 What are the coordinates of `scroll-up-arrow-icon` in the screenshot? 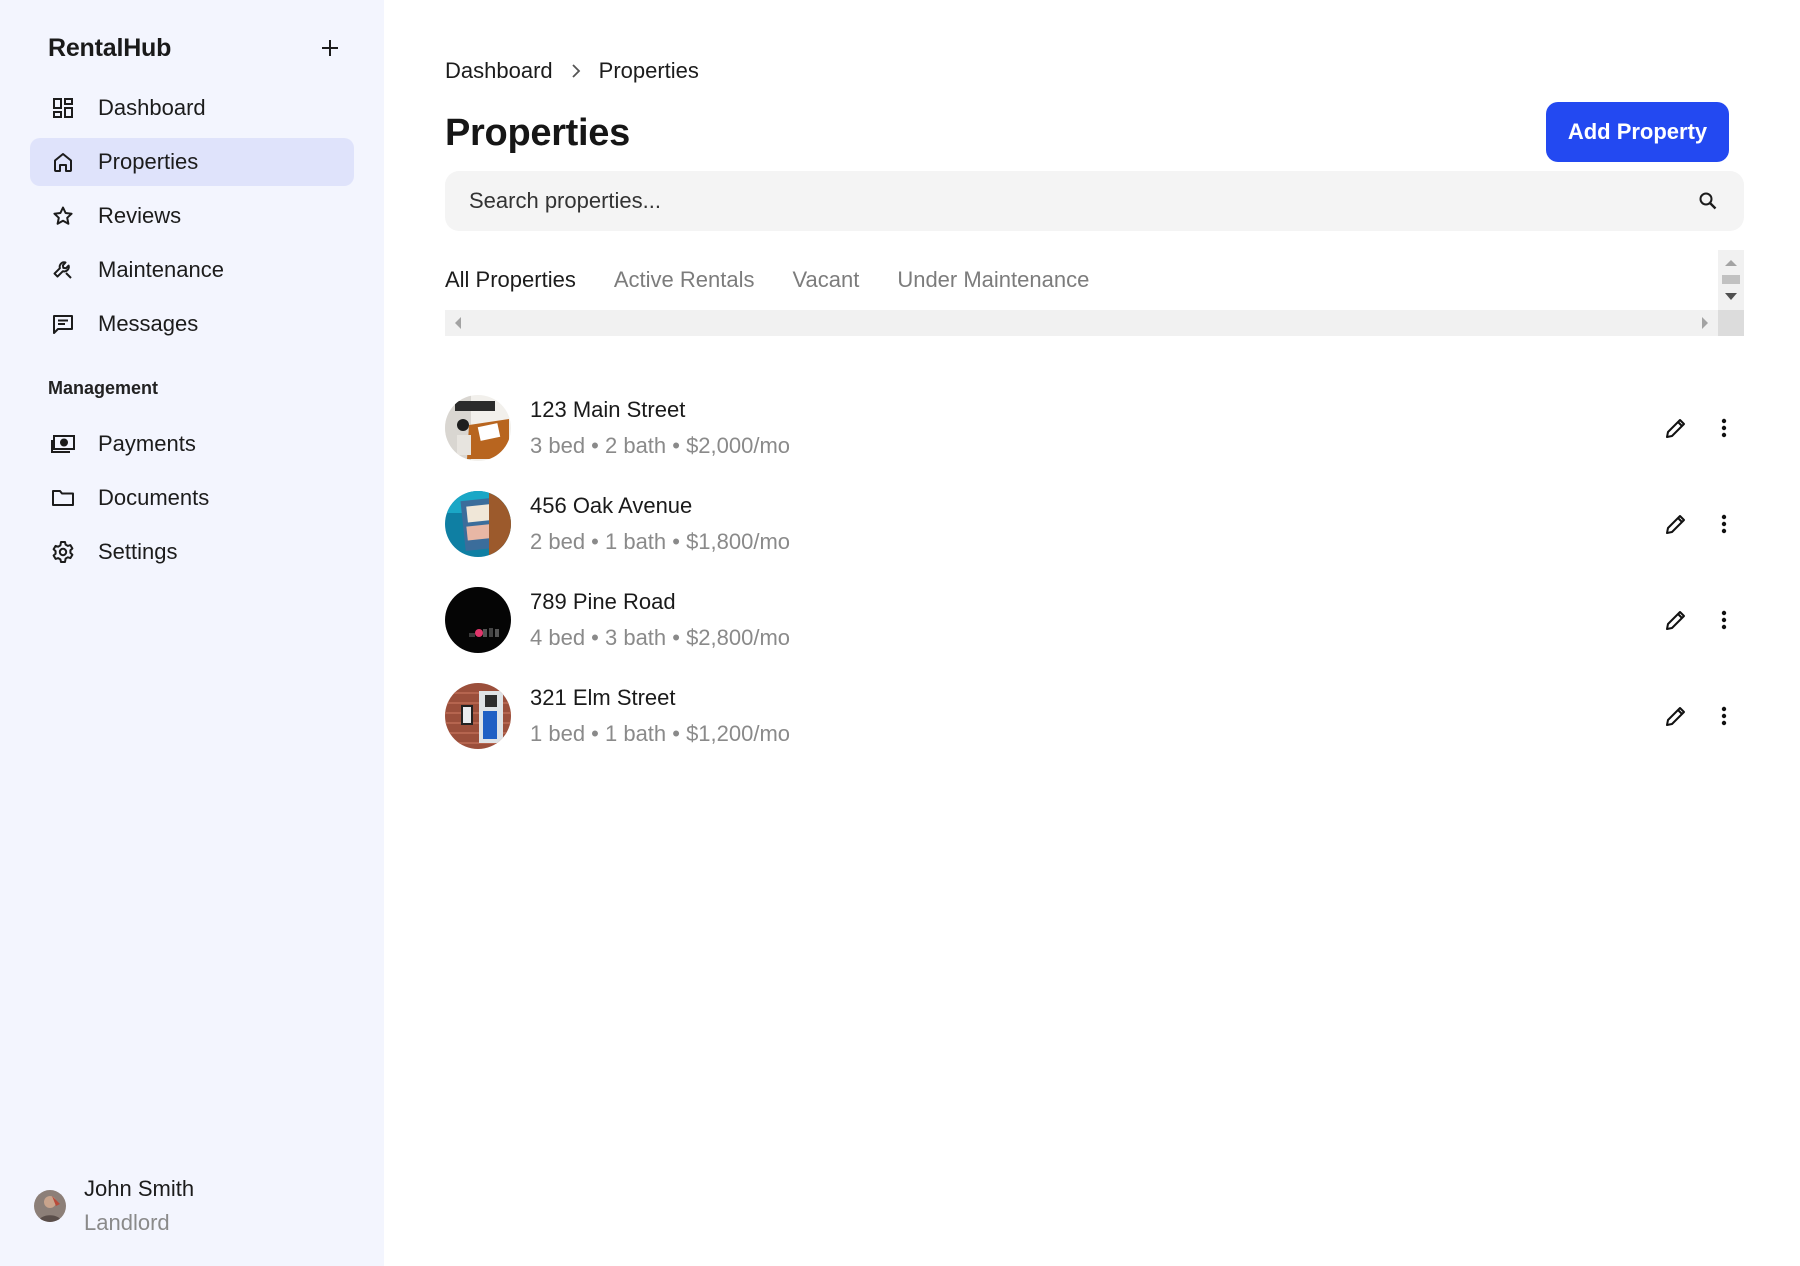 It's located at (1731, 263).